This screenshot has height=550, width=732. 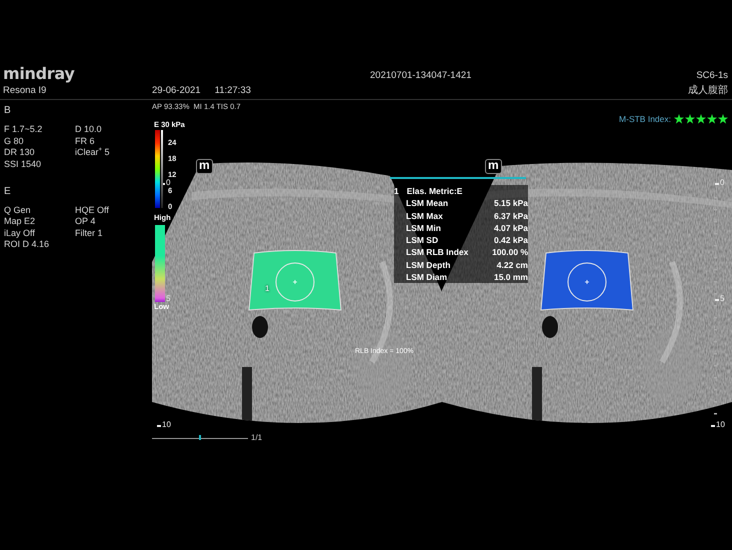 I want to click on parameter-text: D 10.0, so click(x=89, y=129).